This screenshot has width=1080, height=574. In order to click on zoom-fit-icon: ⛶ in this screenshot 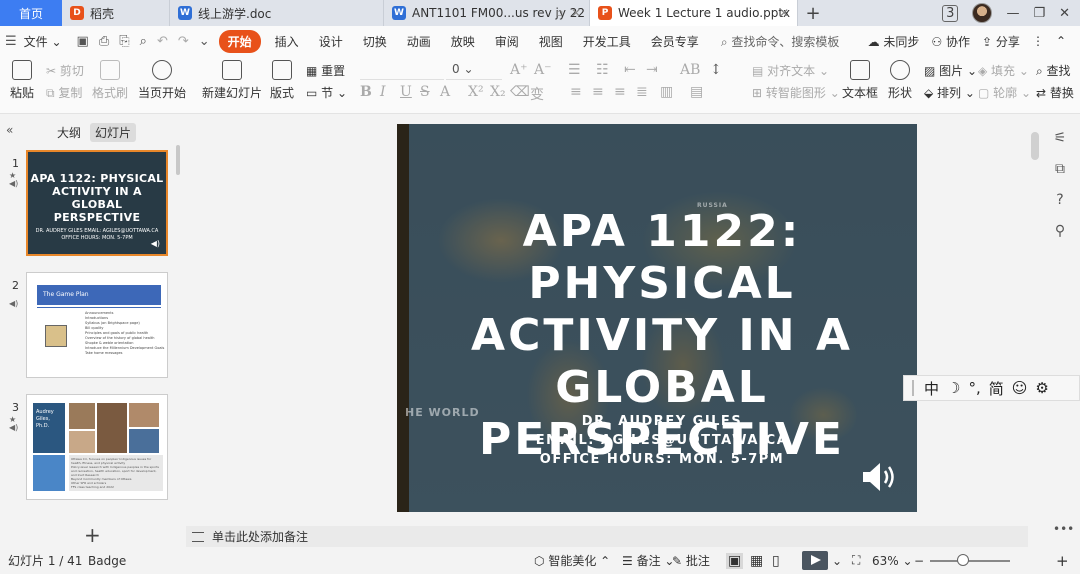, I will do `click(856, 560)`.